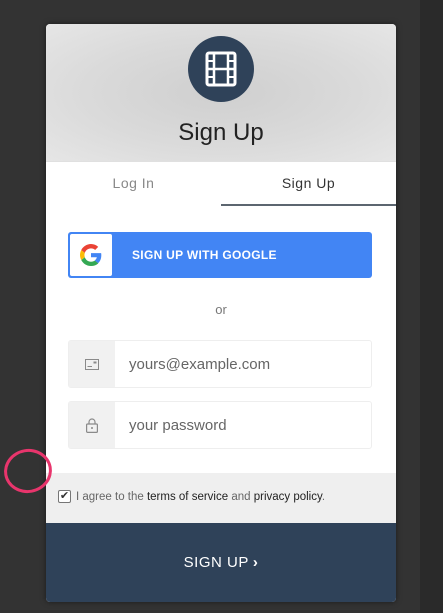  I want to click on page-title: Sign Up, so click(221, 132).